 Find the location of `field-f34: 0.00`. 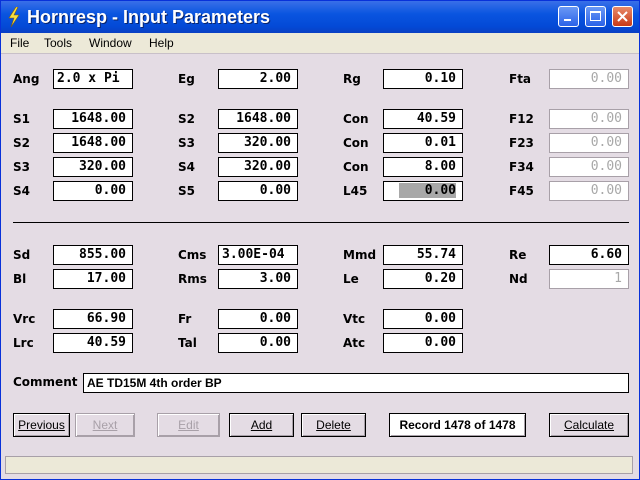

field-f34: 0.00 is located at coordinates (589, 167).